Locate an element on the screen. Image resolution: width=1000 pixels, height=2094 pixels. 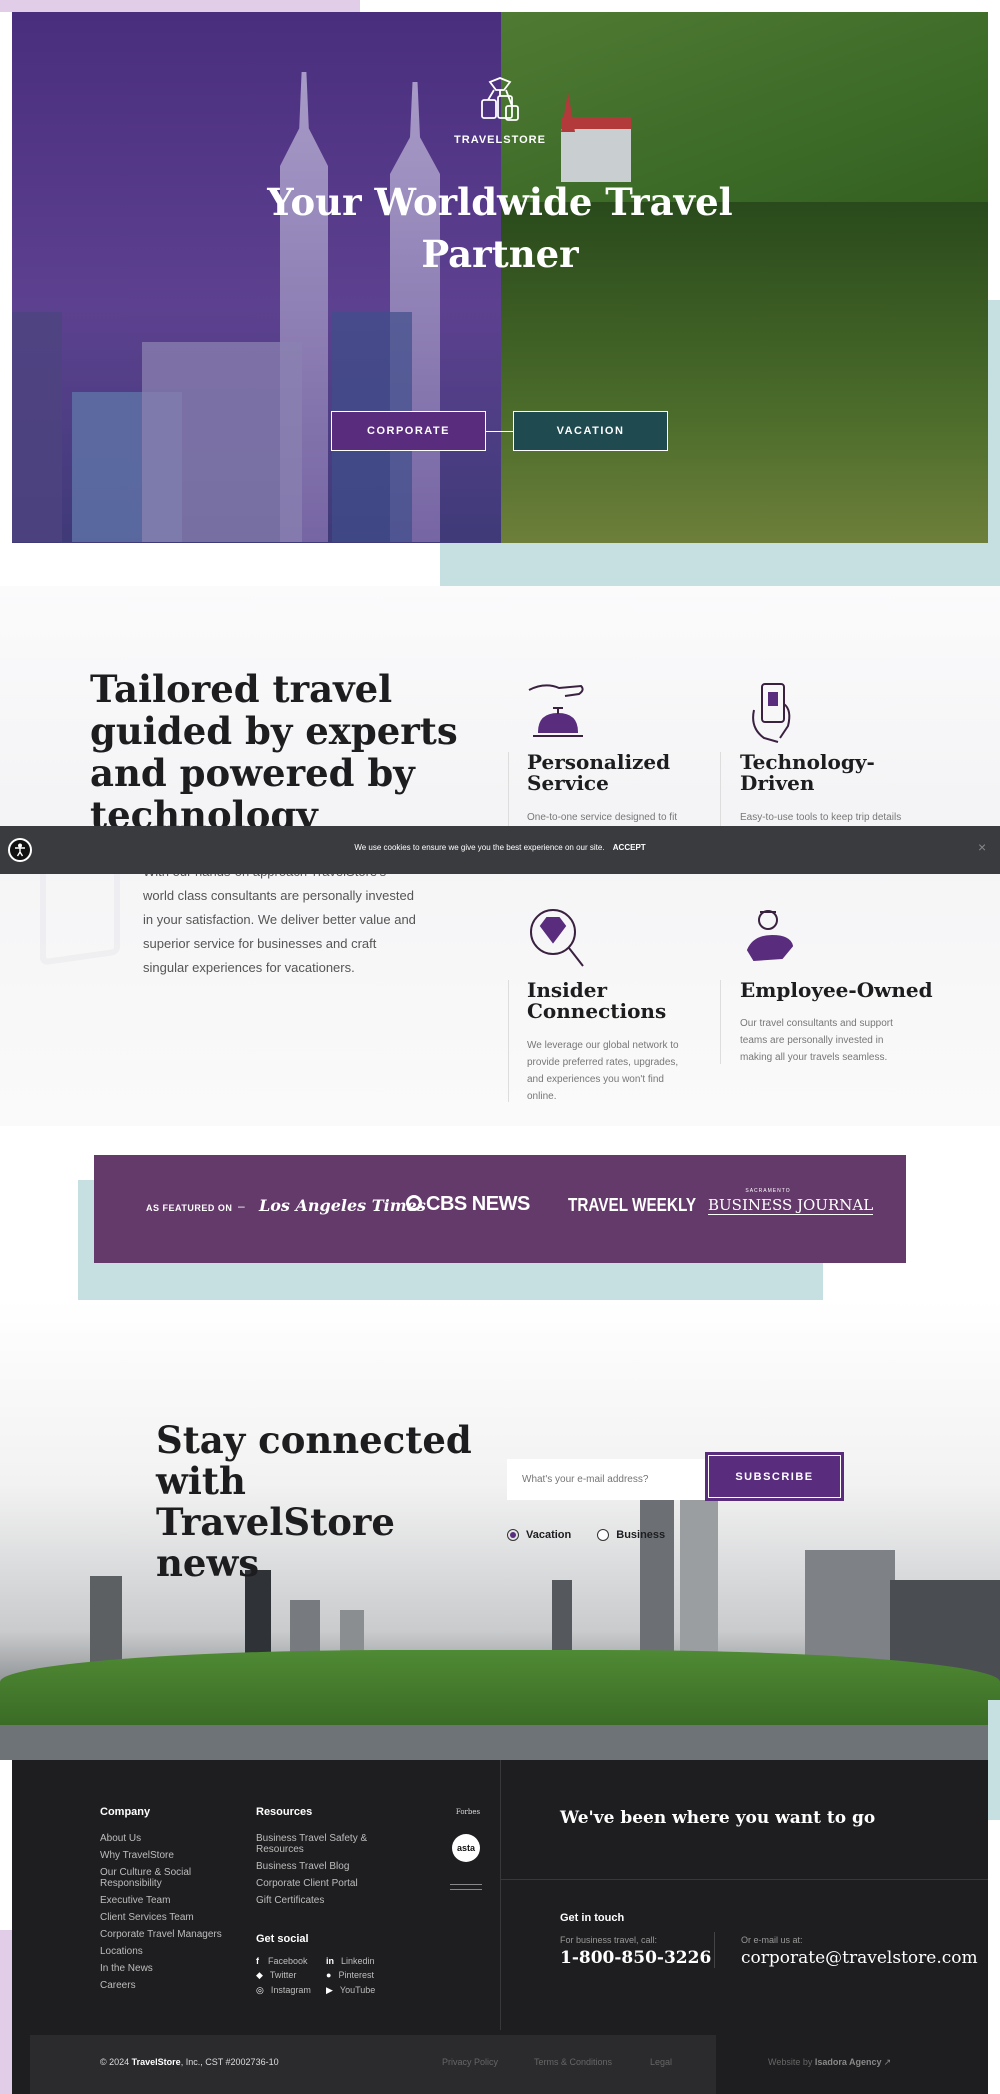
subscribe-button: SUBSCRIBE is located at coordinates (774, 1476).